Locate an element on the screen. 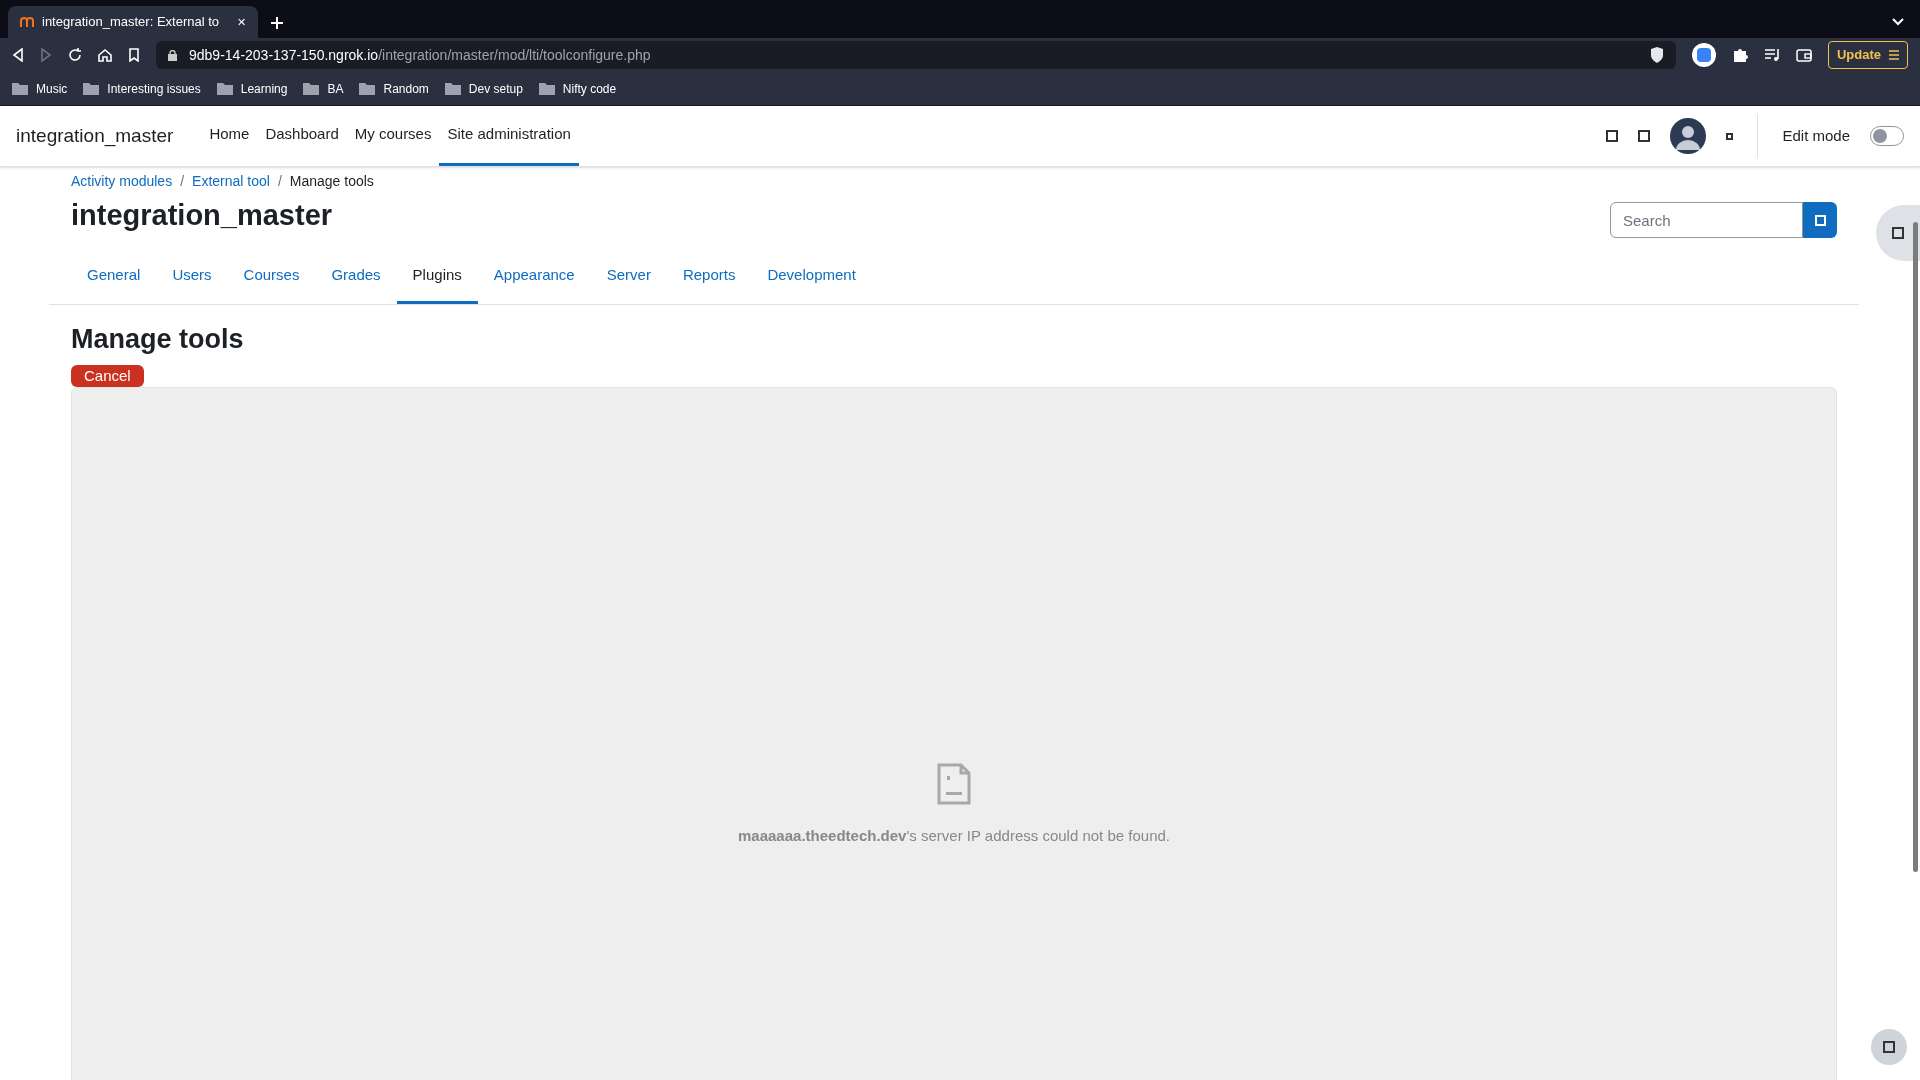 The height and width of the screenshot is (1080, 1920). admin-tab: Reports is located at coordinates (709, 277).